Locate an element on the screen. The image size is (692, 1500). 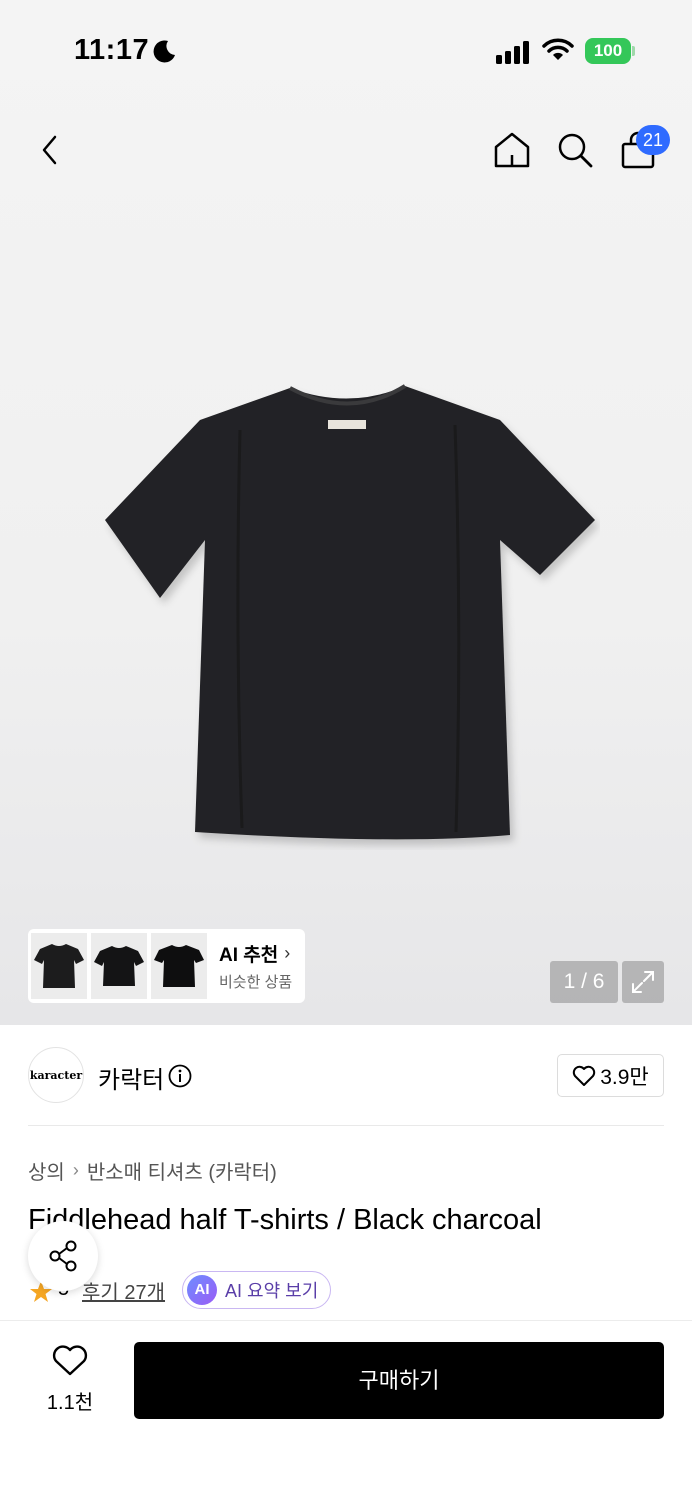
home-button is located at coordinates (512, 150).